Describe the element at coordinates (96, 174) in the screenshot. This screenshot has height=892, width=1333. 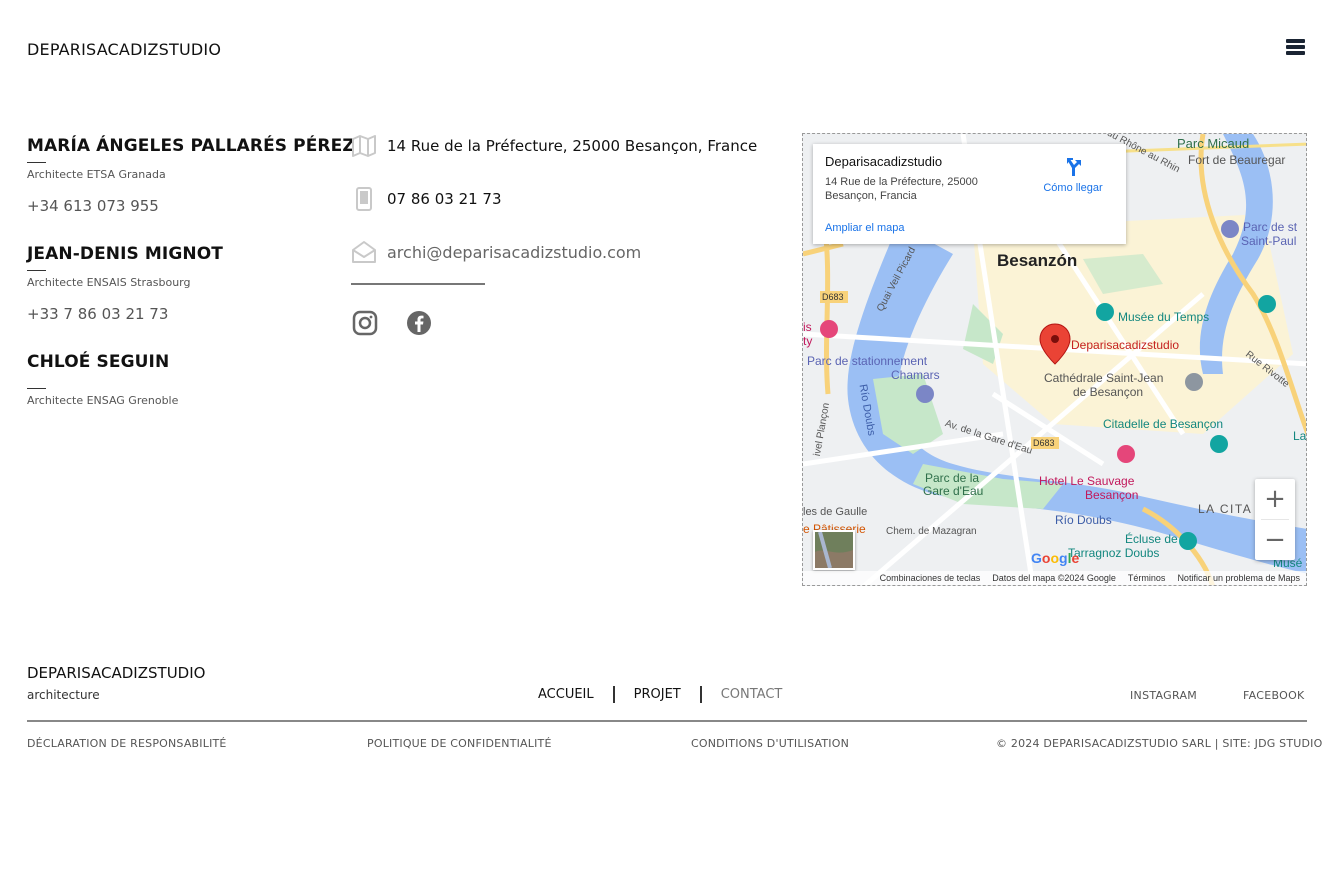
I see `person-title: Architecte ETSA Granada` at that location.